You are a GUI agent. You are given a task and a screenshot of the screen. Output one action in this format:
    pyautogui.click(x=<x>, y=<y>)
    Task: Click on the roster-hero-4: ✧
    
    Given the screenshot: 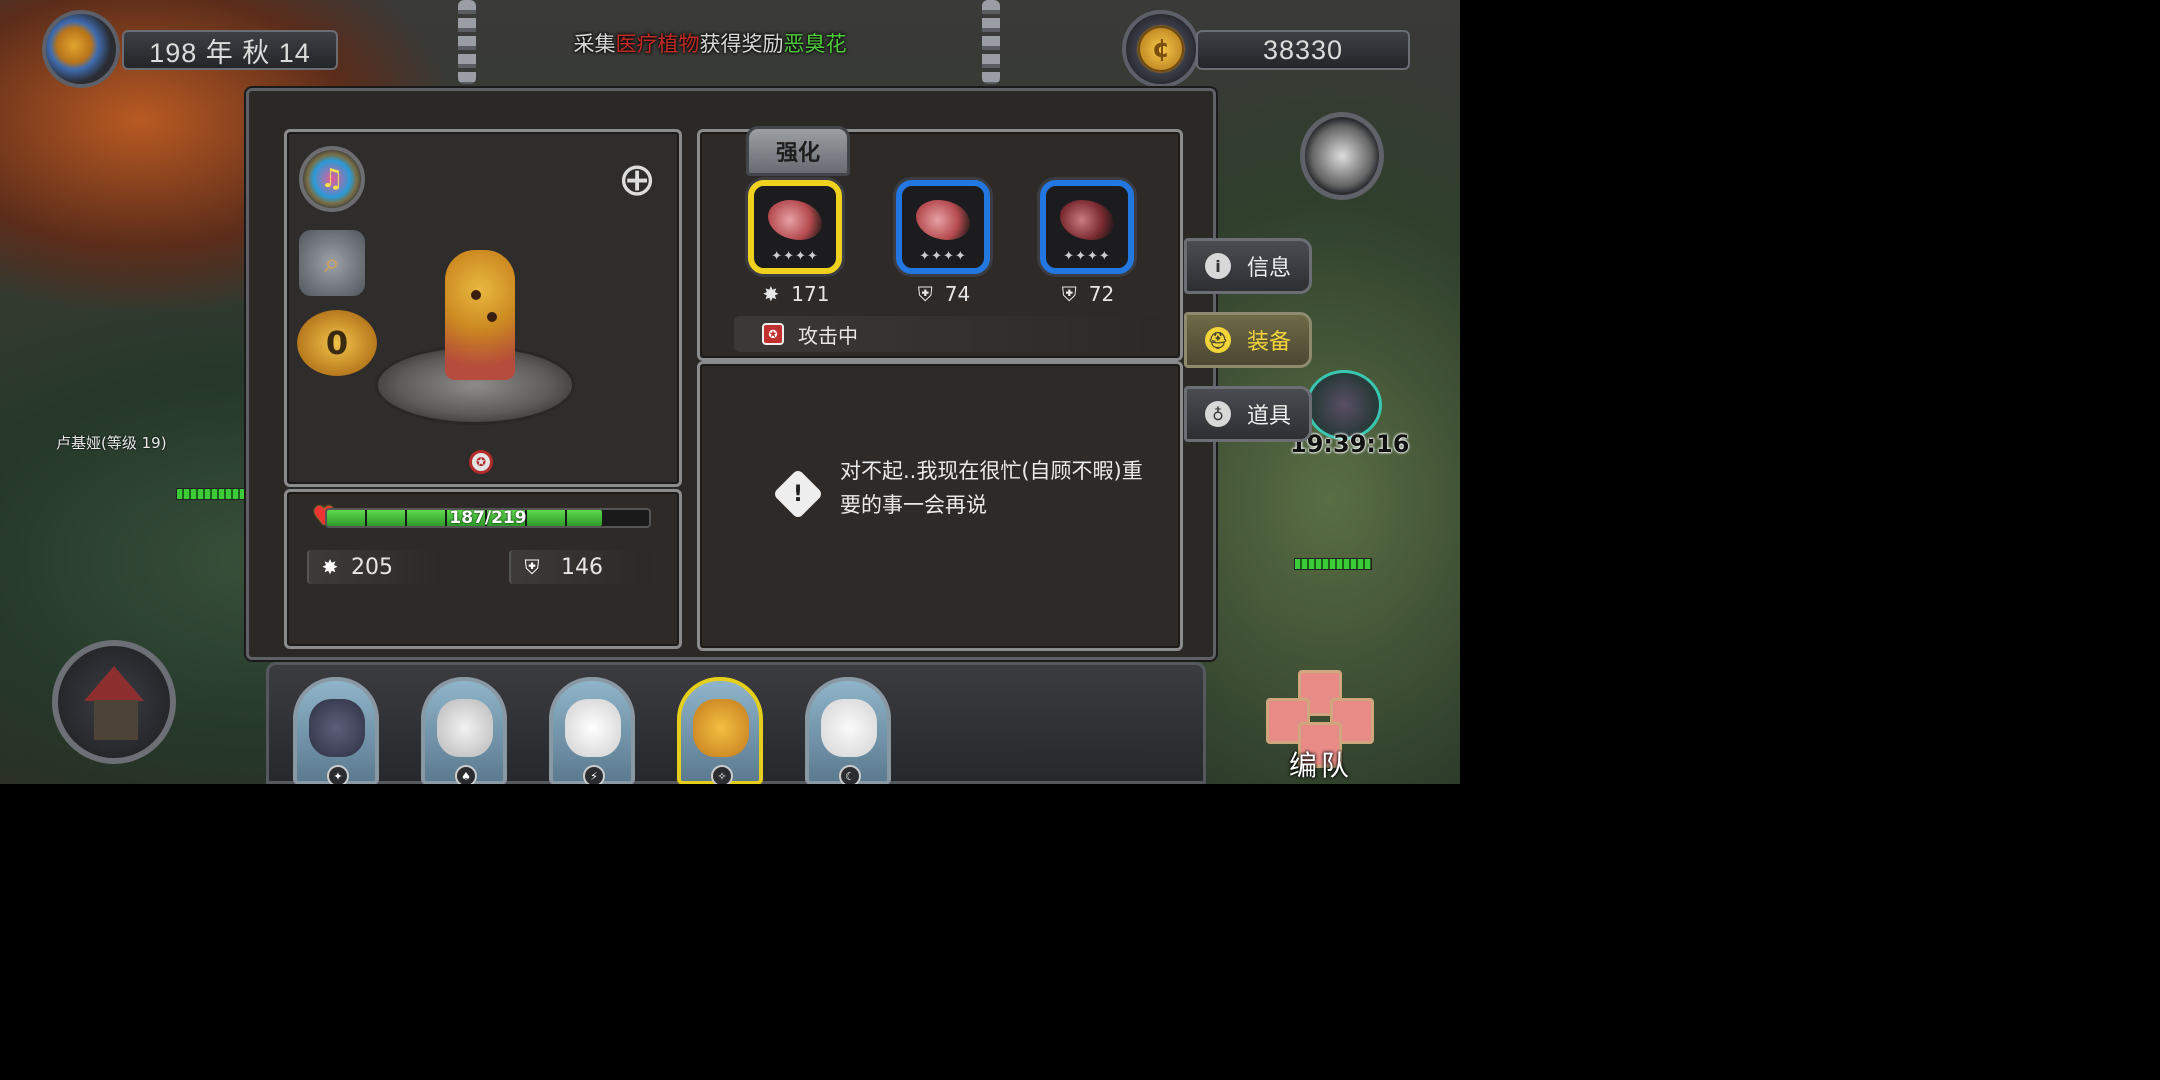 What is the action you would take?
    pyautogui.click(x=720, y=730)
    